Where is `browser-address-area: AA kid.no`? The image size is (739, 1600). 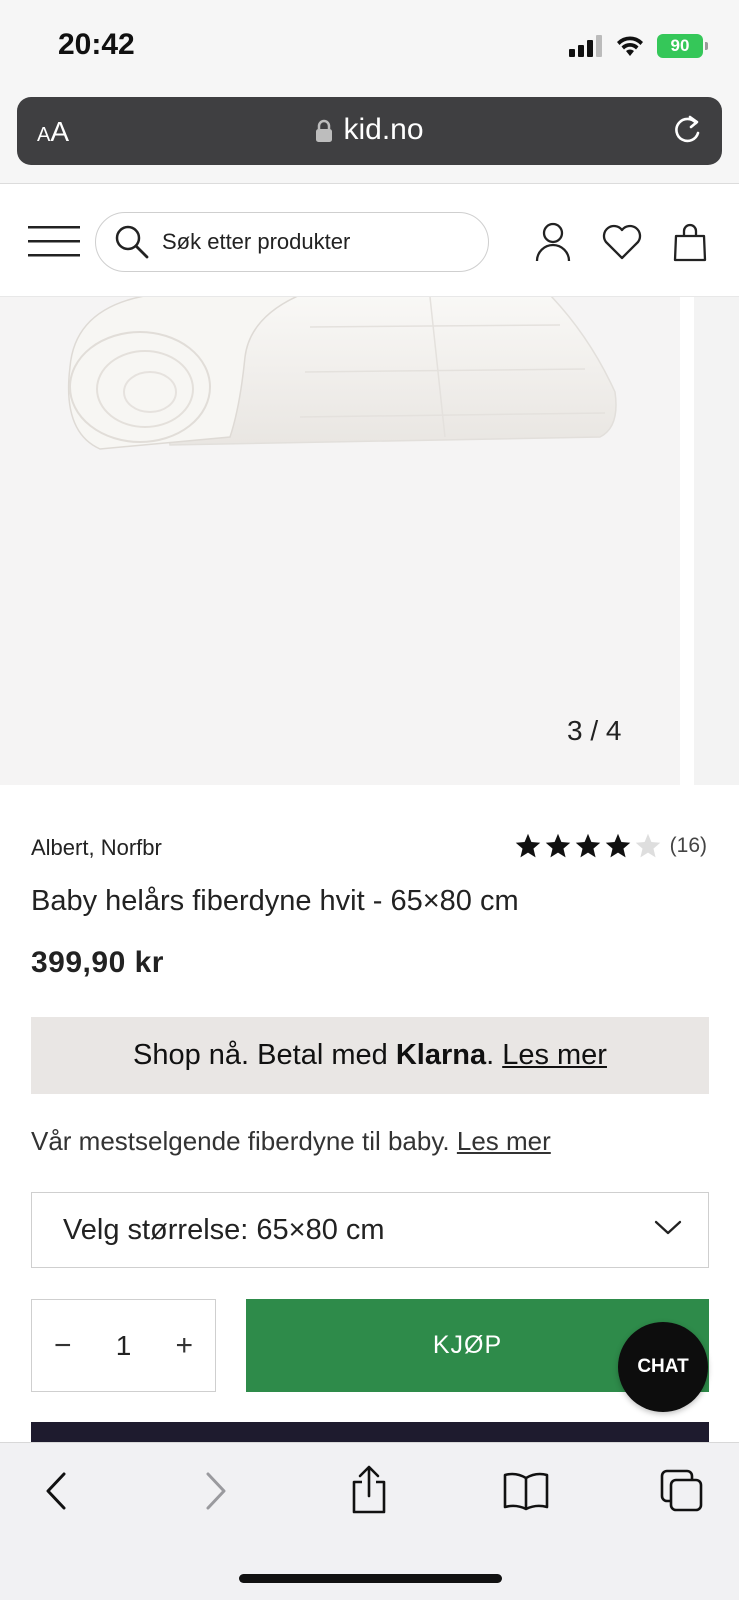
browser-address-area: AA kid.no is located at coordinates (369, 138).